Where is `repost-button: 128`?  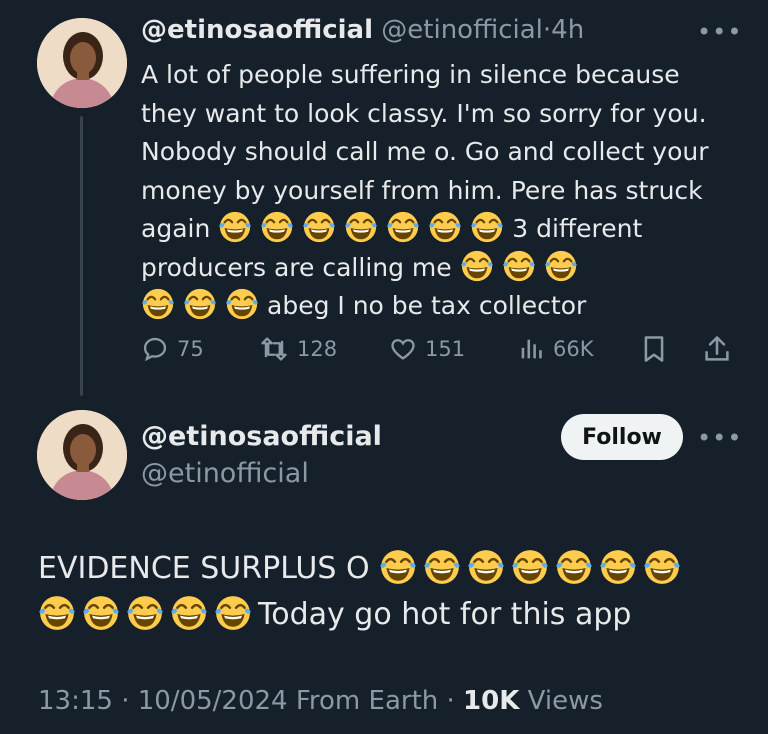
repost-button: 128 is located at coordinates (298, 349).